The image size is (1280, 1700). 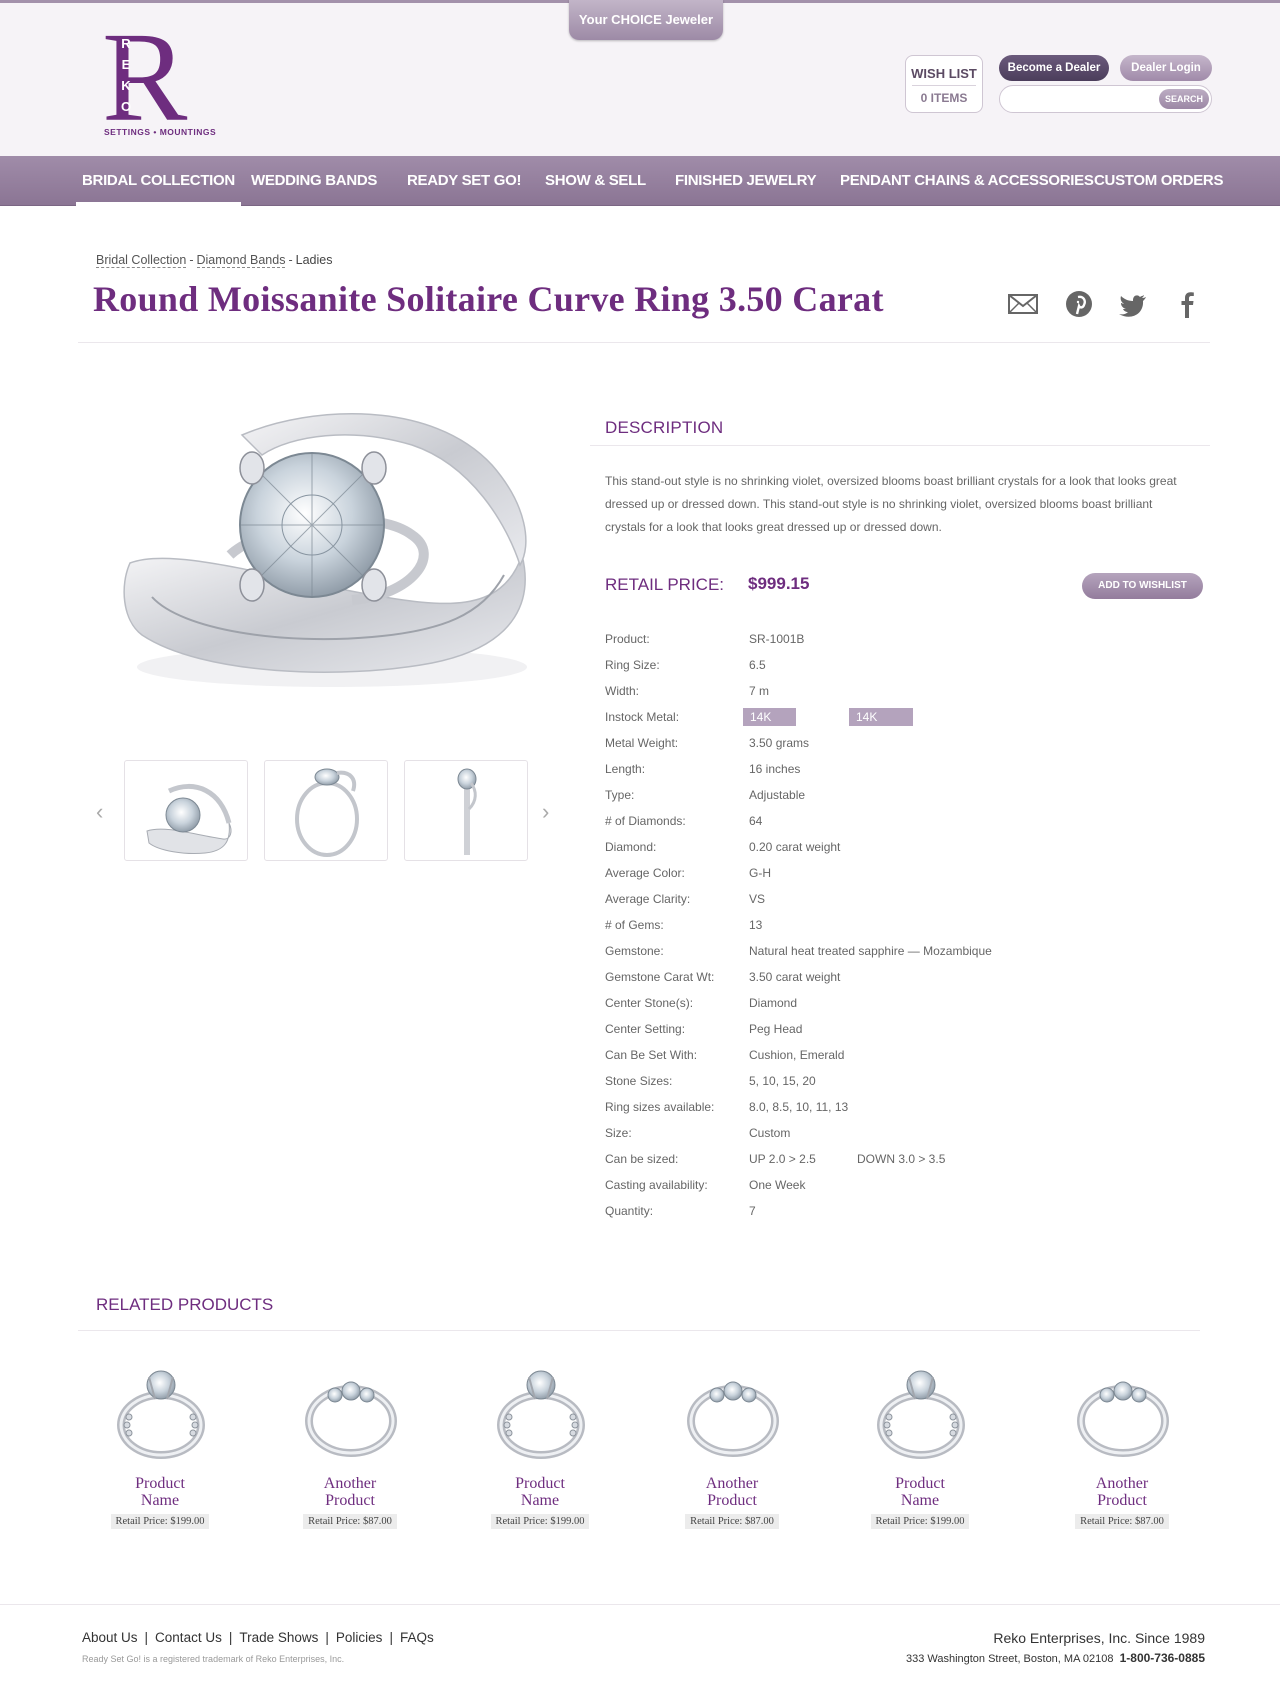 I want to click on chevron-left-icon: ‹, so click(x=99, y=812).